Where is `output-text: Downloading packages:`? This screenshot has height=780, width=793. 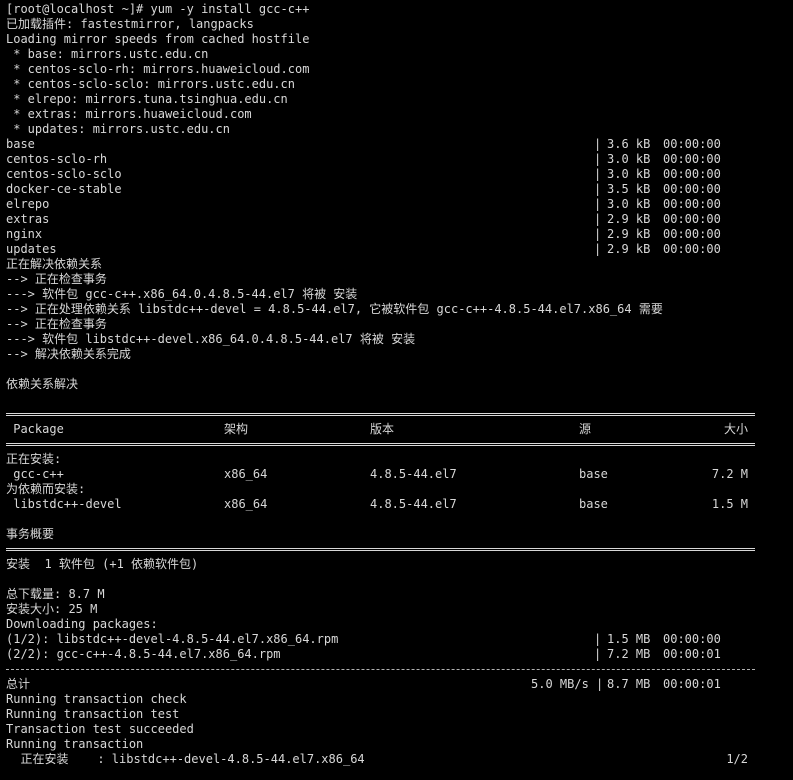
output-text: Downloading packages: is located at coordinates (82, 624).